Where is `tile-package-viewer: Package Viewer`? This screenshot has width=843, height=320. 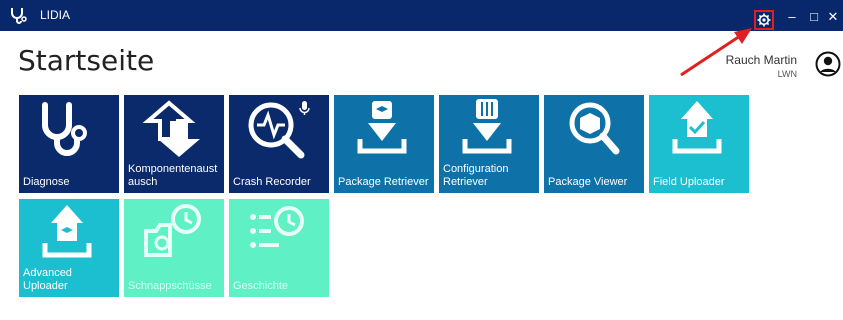
tile-package-viewer: Package Viewer is located at coordinates (594, 144).